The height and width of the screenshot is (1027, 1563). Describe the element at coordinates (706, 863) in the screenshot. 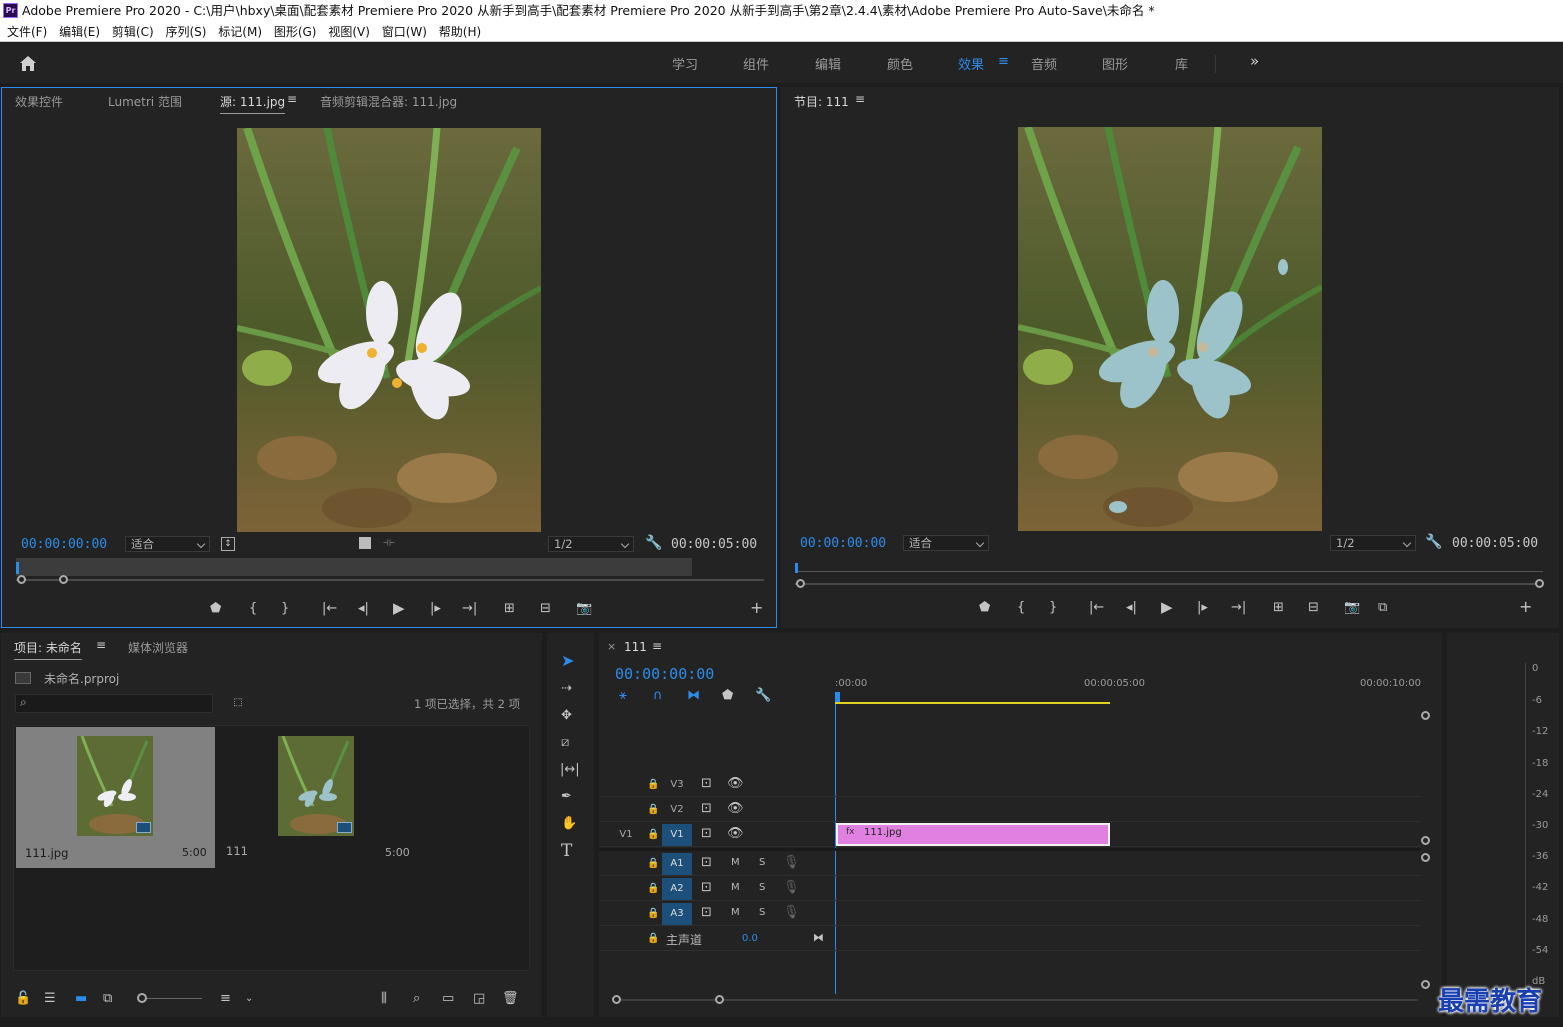

I see `a1-sync-icon: ⊡` at that location.